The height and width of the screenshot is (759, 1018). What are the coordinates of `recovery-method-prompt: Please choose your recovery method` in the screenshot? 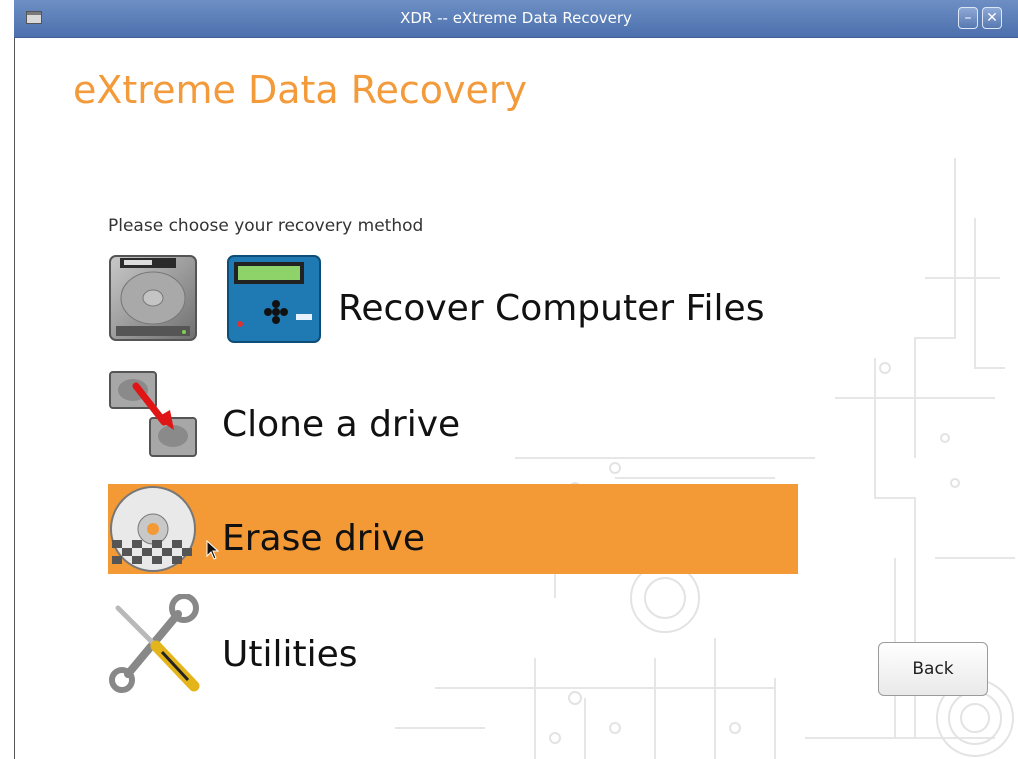 It's located at (266, 226).